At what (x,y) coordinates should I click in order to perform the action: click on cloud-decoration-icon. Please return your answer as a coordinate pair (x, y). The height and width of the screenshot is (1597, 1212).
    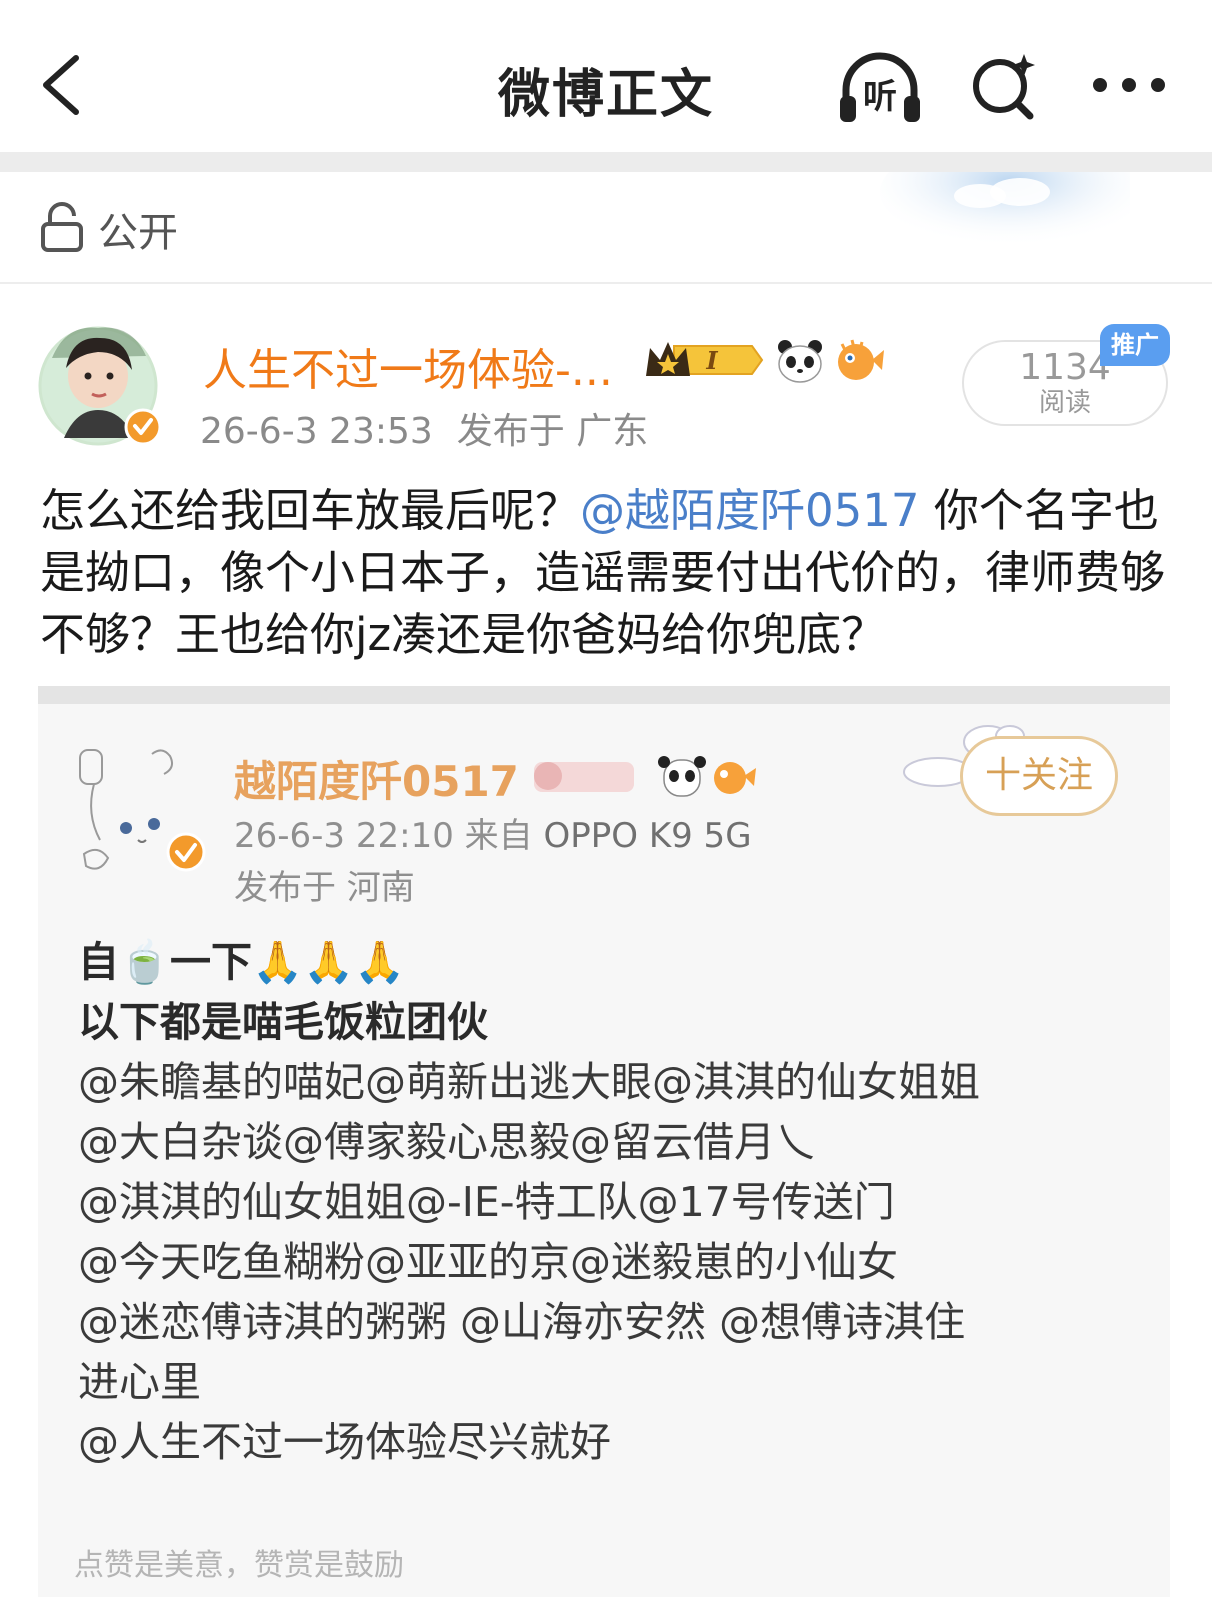
    Looking at the image, I should click on (1005, 209).